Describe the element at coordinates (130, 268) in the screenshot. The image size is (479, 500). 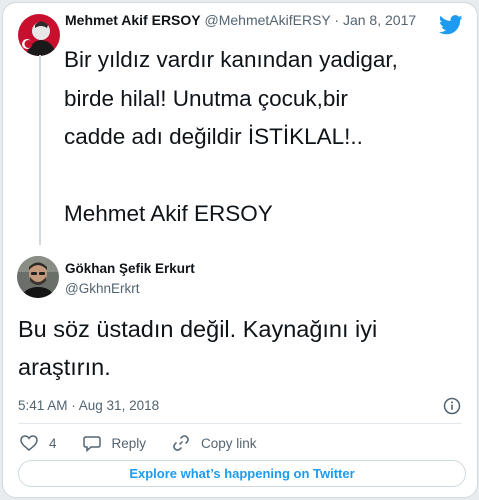
I see `author-name: Gökhan Şefik Erkurt` at that location.